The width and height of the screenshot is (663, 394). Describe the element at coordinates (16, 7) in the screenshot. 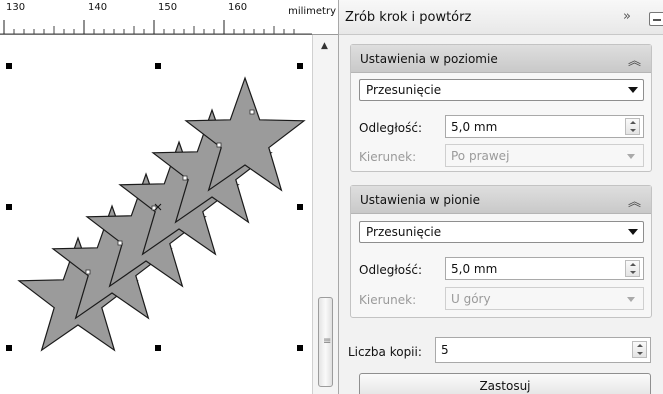

I see `ruler-number: 130` at that location.